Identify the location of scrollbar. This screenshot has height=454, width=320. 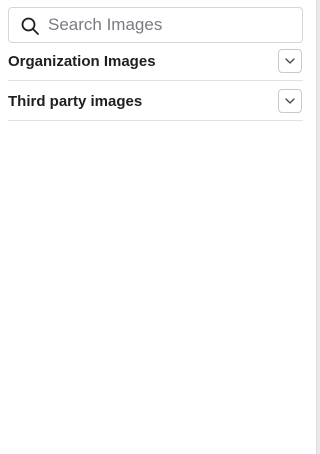
(318, 227).